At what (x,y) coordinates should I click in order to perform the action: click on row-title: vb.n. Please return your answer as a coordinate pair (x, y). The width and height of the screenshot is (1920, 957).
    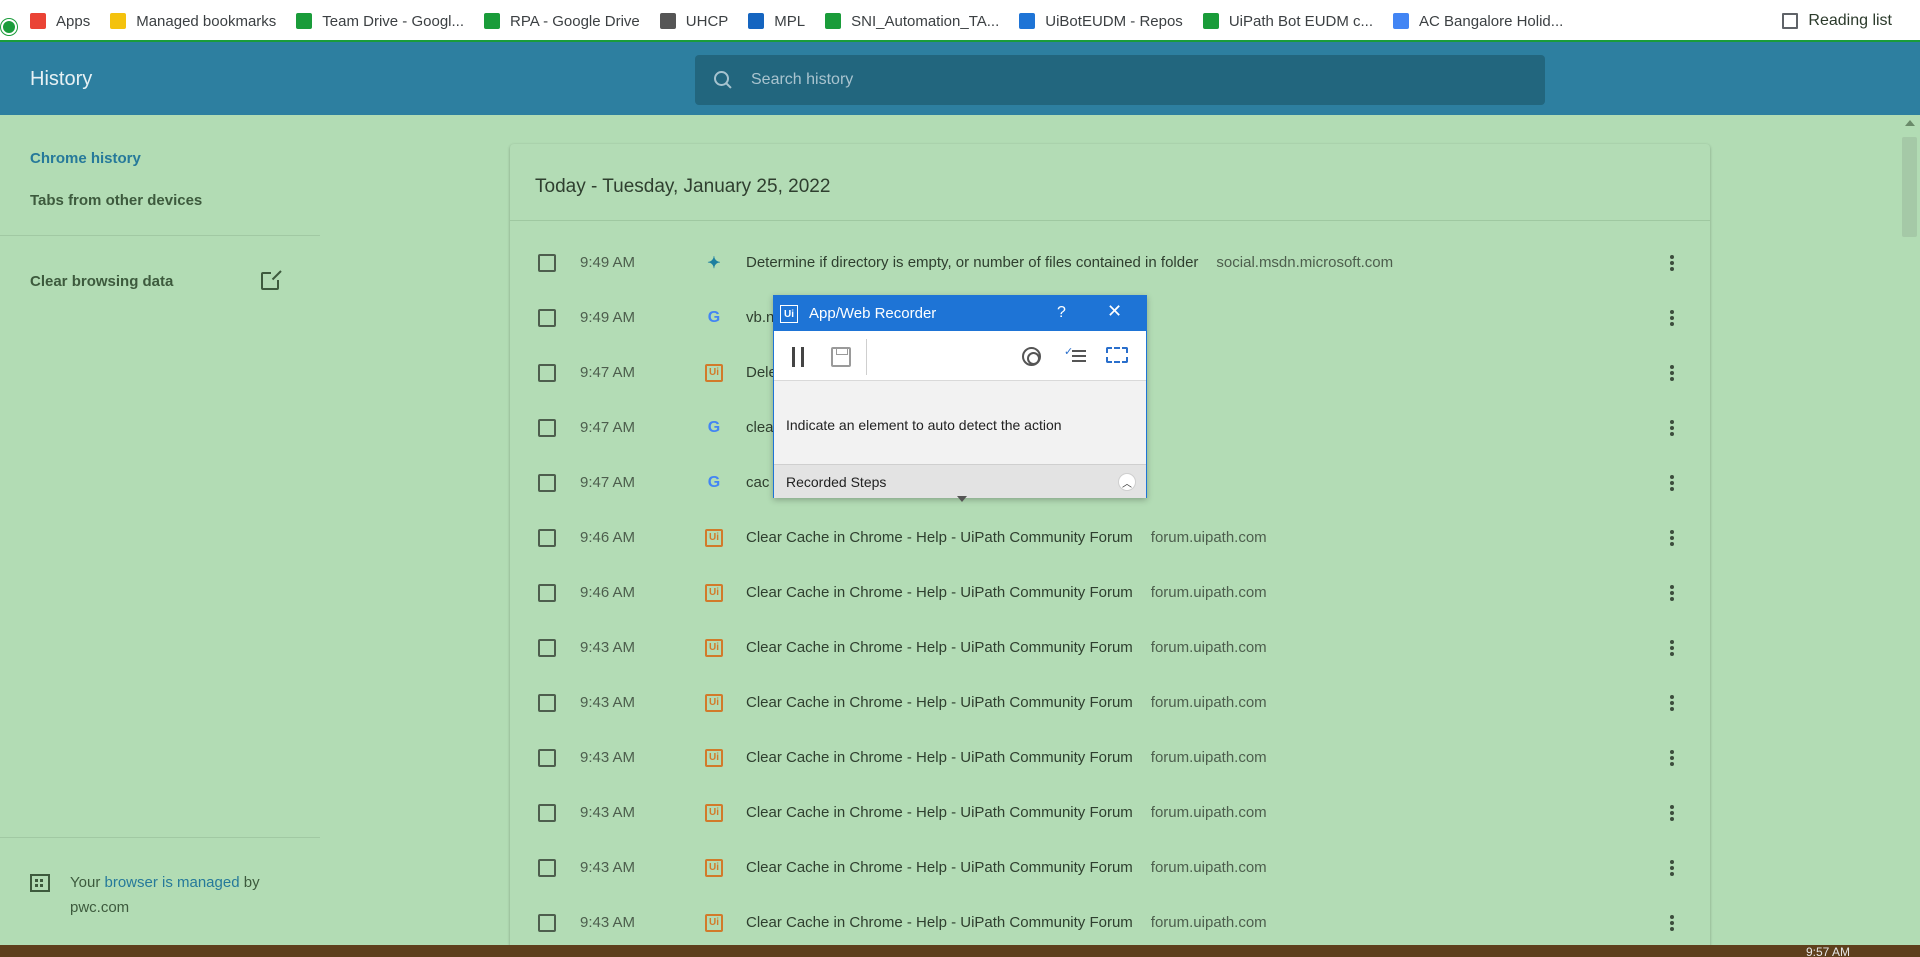
    Looking at the image, I should click on (760, 317).